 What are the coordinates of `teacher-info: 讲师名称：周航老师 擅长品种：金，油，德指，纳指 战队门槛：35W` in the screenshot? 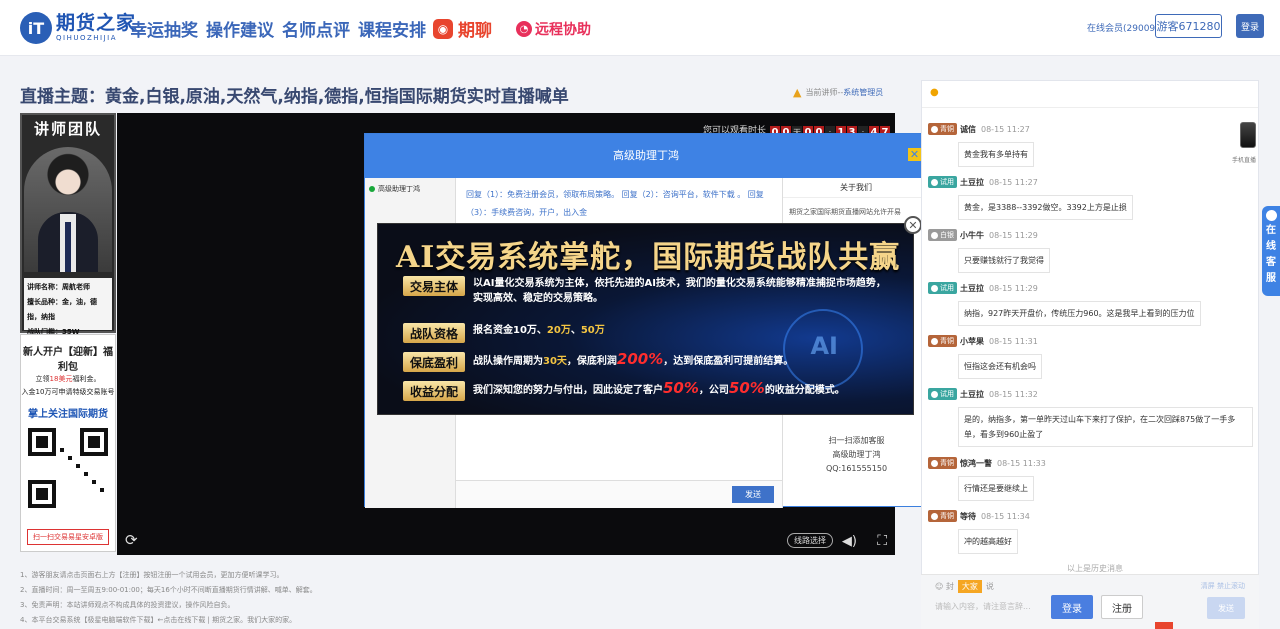 It's located at (68, 307).